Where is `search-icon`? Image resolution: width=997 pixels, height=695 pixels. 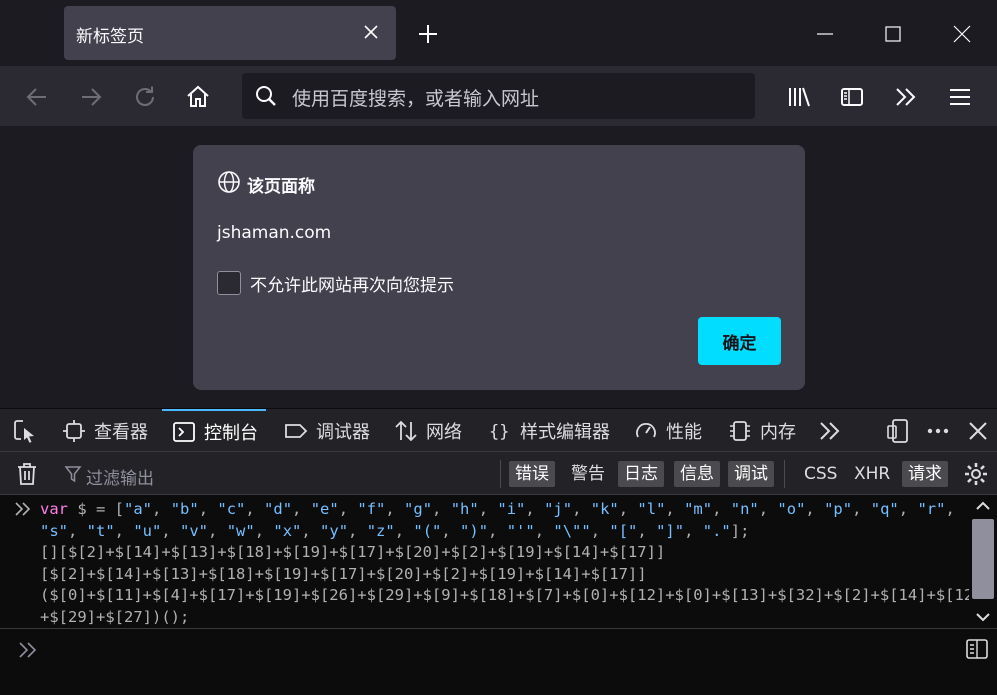
search-icon is located at coordinates (266, 96).